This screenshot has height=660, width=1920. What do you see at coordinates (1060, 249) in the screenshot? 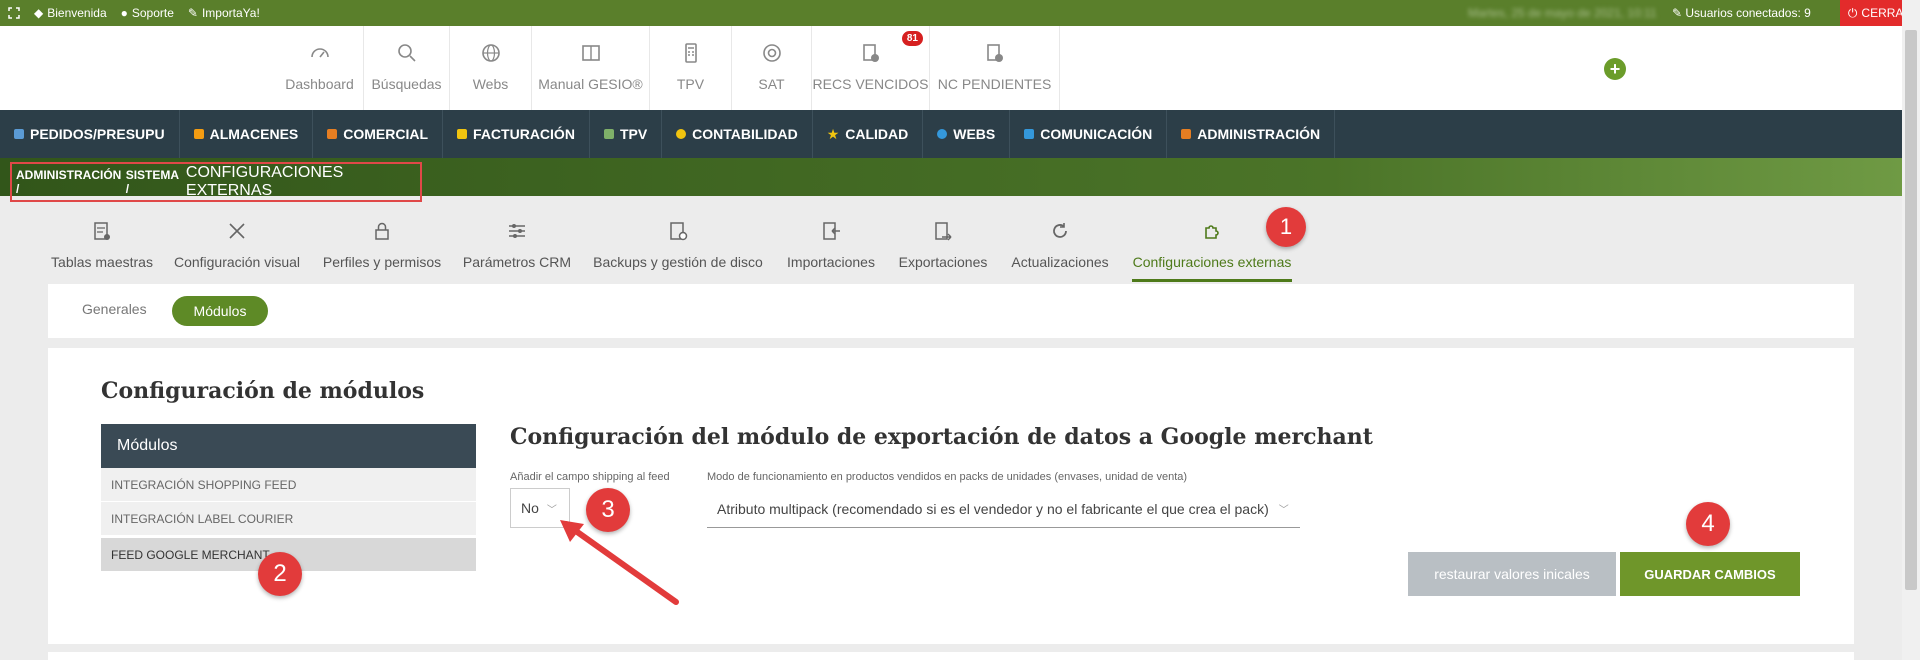
I see `tab-actualizaciones: Actualizaciones` at bounding box center [1060, 249].